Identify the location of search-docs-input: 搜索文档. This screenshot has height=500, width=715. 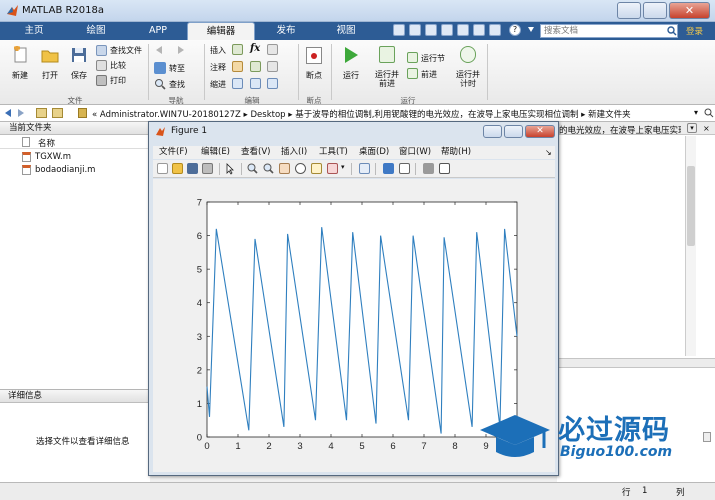
(609, 31).